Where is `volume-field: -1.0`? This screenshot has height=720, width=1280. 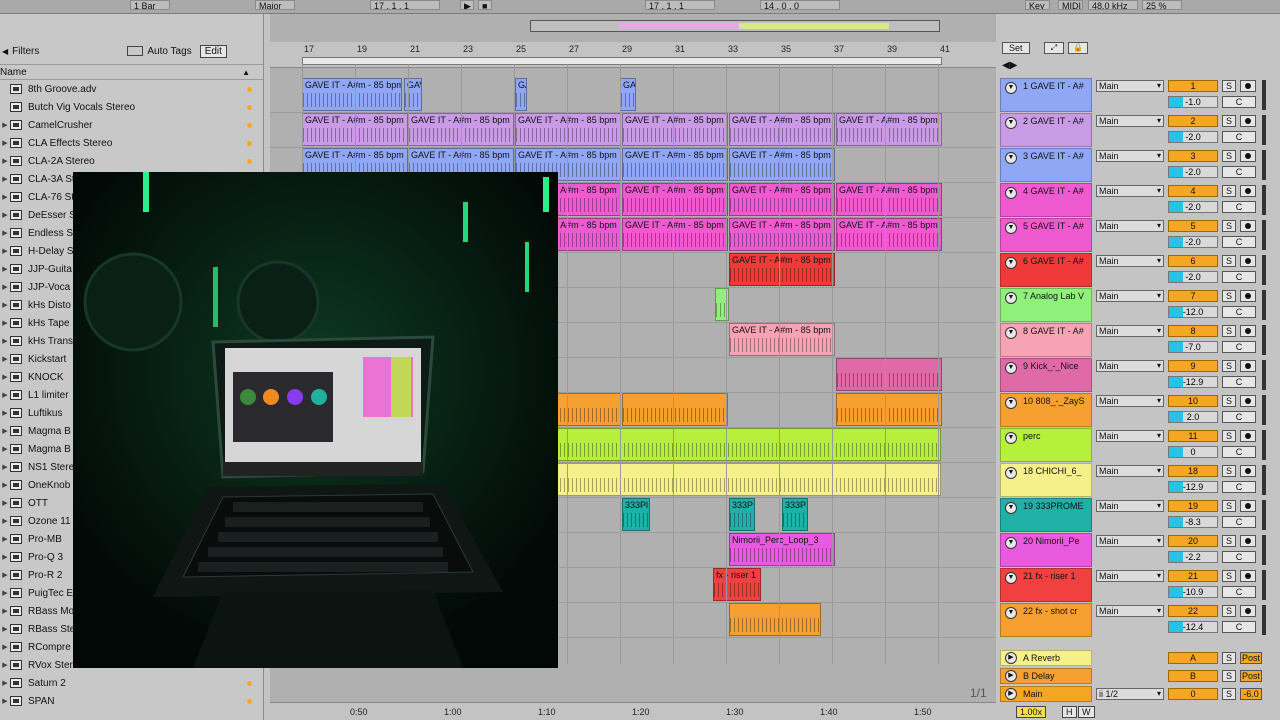 volume-field: -1.0 is located at coordinates (1193, 102).